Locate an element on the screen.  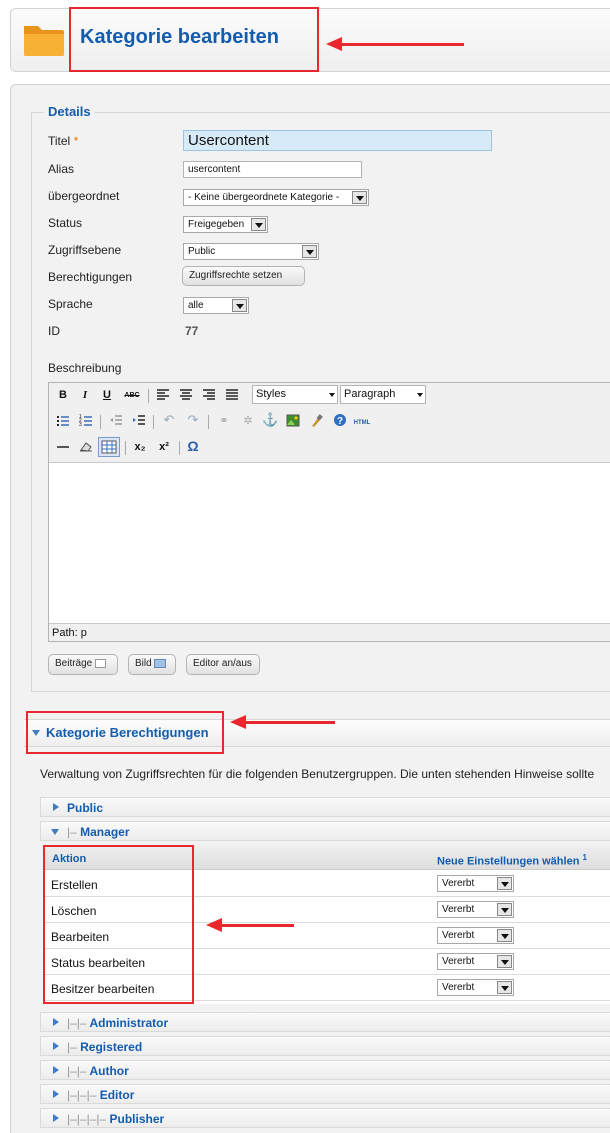
align-justify-icon is located at coordinates (232, 396).